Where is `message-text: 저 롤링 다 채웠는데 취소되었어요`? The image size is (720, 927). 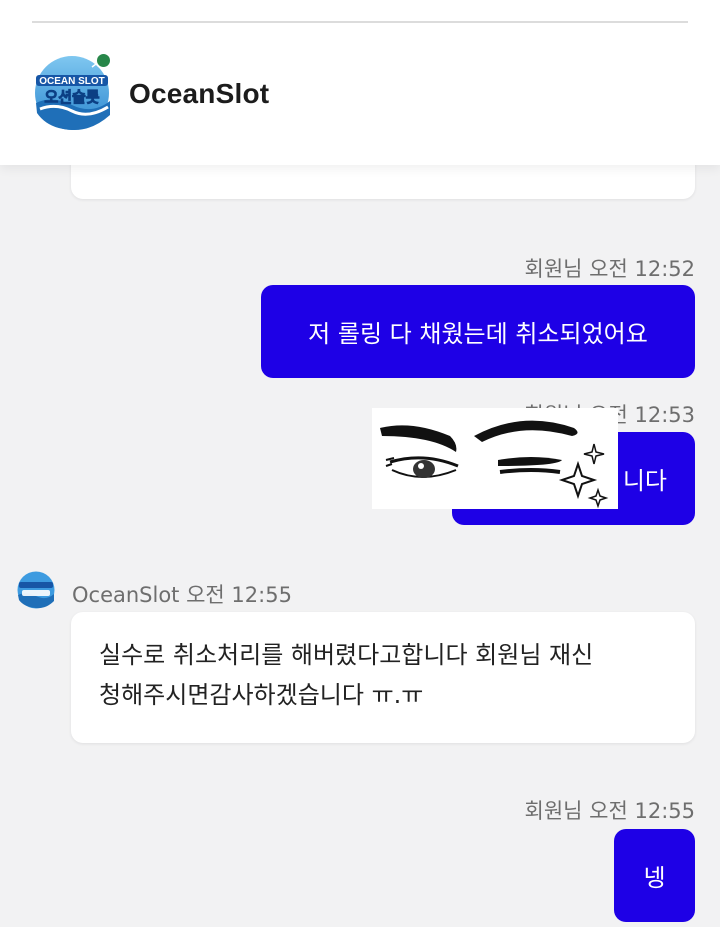 message-text: 저 롤링 다 채웠는데 취소되었어요 is located at coordinates (478, 334).